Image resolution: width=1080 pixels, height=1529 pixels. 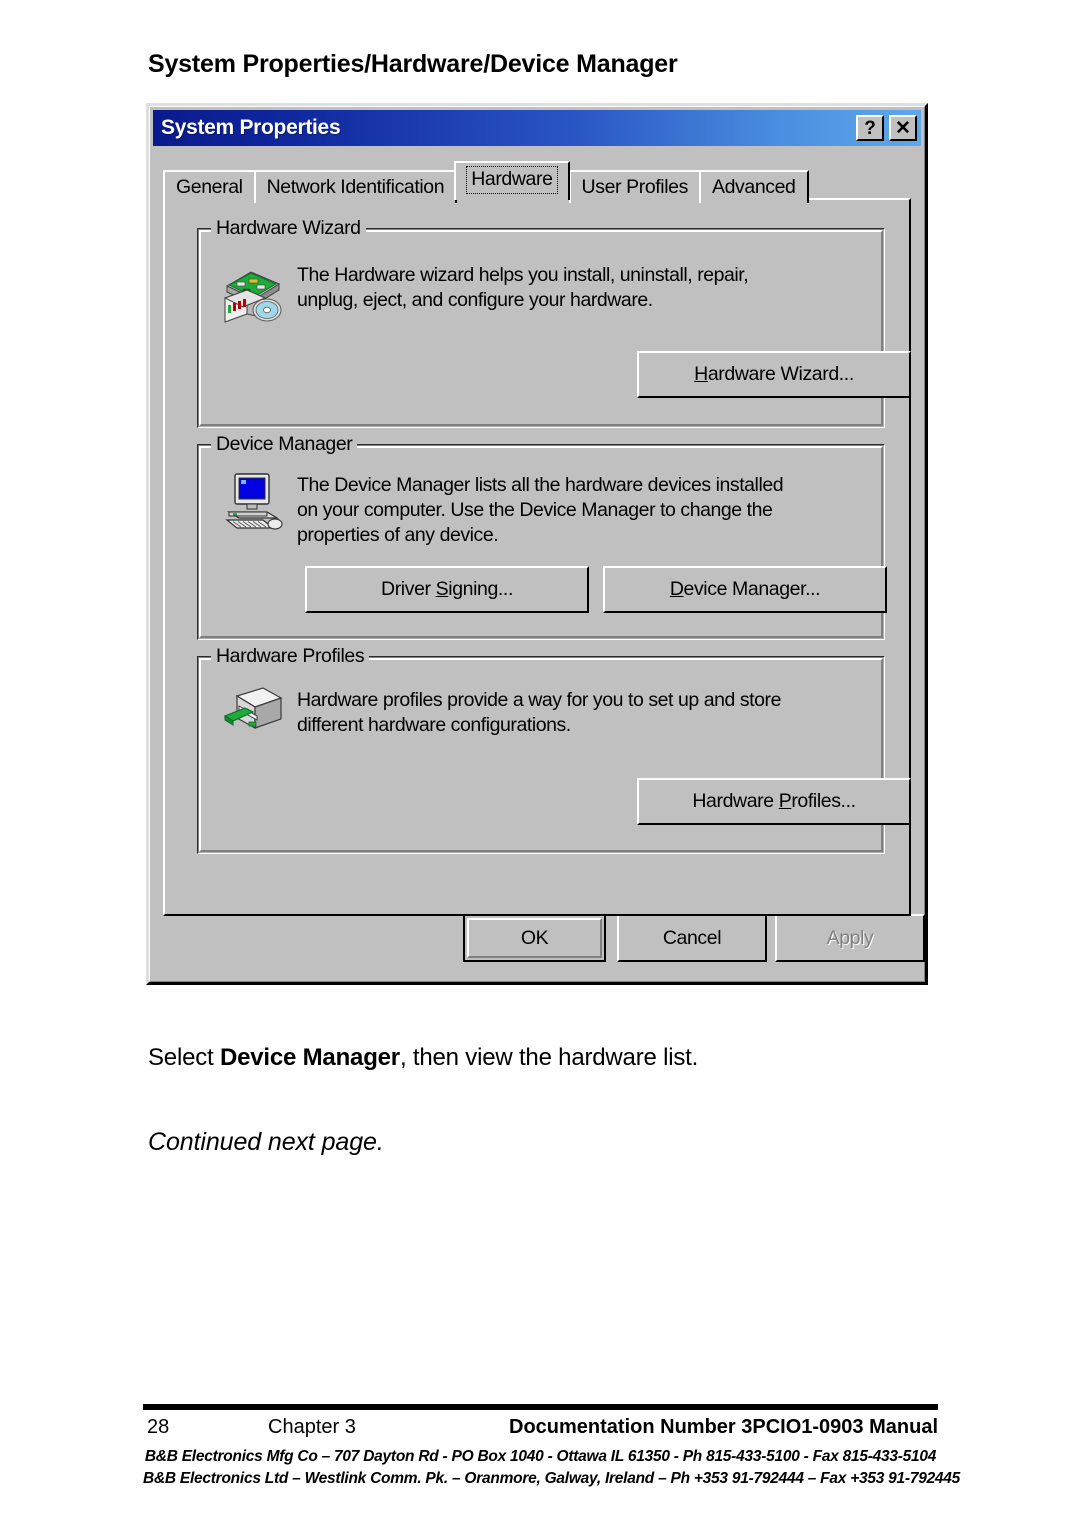 I want to click on hardware-wizard-icon, so click(x=252, y=293).